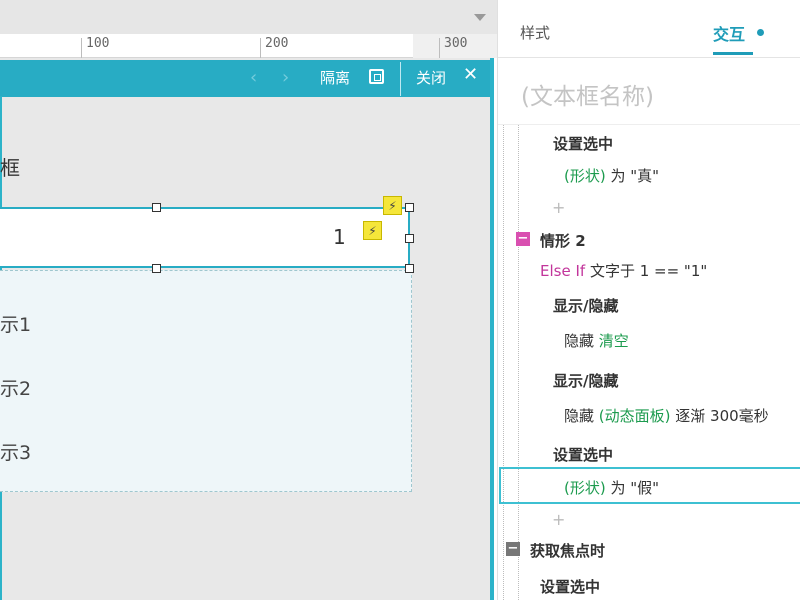  I want to click on condition-text: 文字于 1 == "1", so click(646, 271).